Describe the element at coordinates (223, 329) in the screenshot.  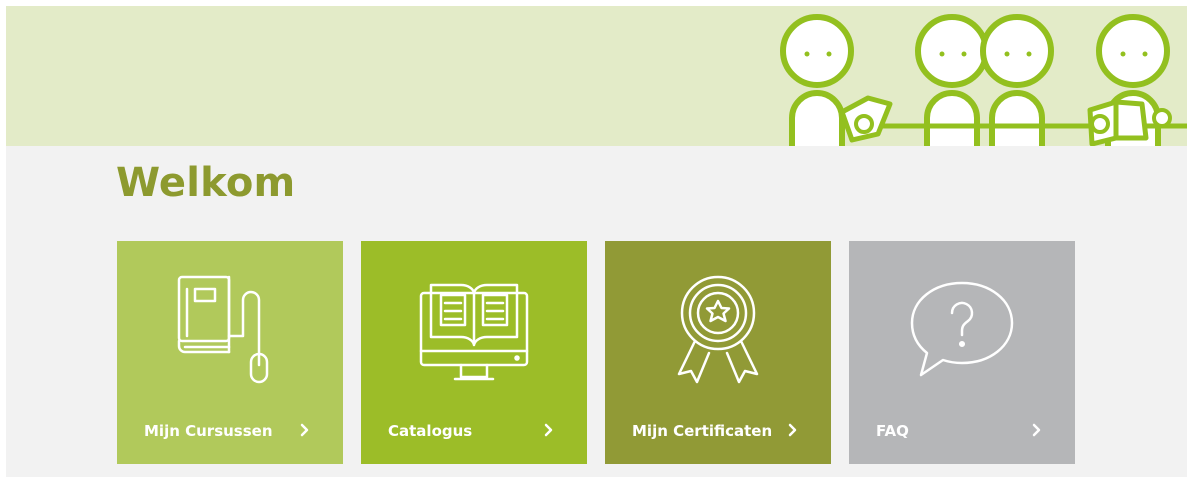
I see `book-mouse-icon` at that location.